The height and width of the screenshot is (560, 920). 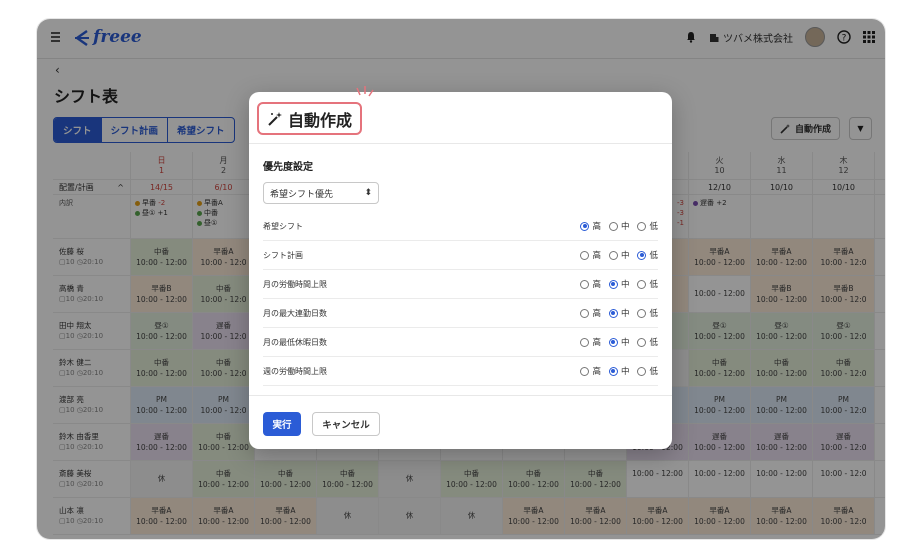 I want to click on select-updown-icon: ⬍, so click(x=368, y=193).